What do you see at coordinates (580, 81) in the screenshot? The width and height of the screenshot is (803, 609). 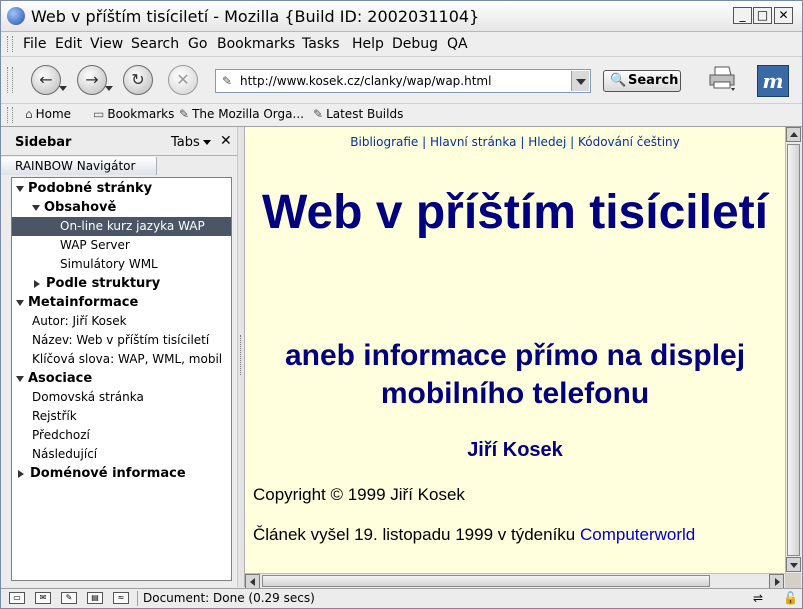 I see `url-history-dropdown-icon` at bounding box center [580, 81].